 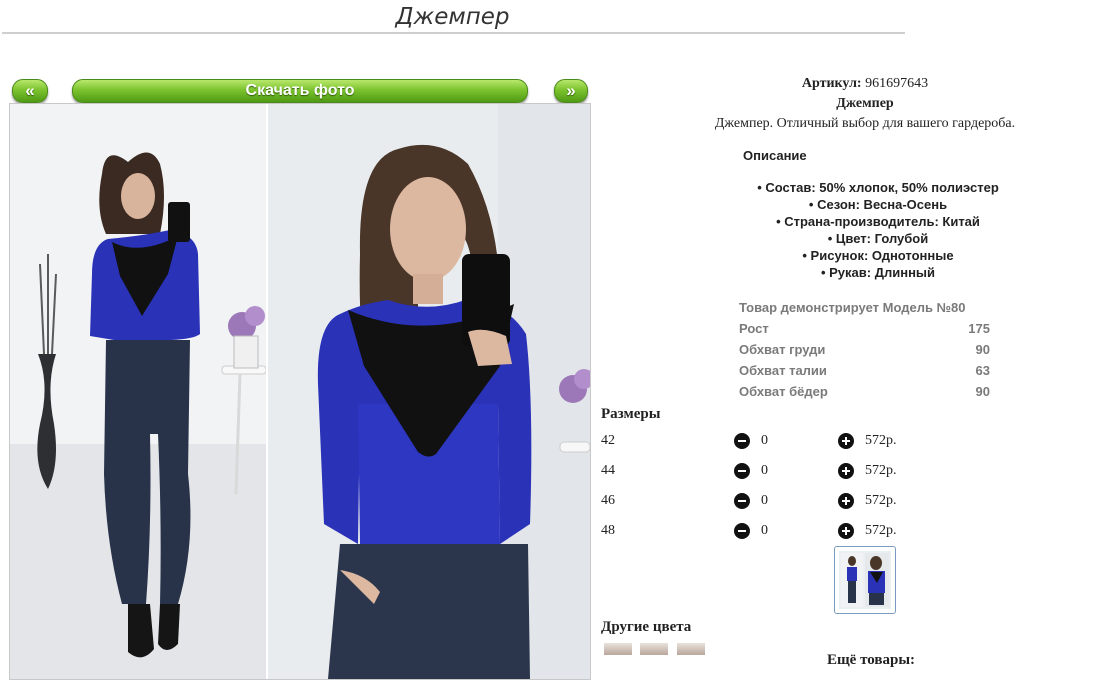 I want to click on next-photo-button: », so click(x=571, y=91).